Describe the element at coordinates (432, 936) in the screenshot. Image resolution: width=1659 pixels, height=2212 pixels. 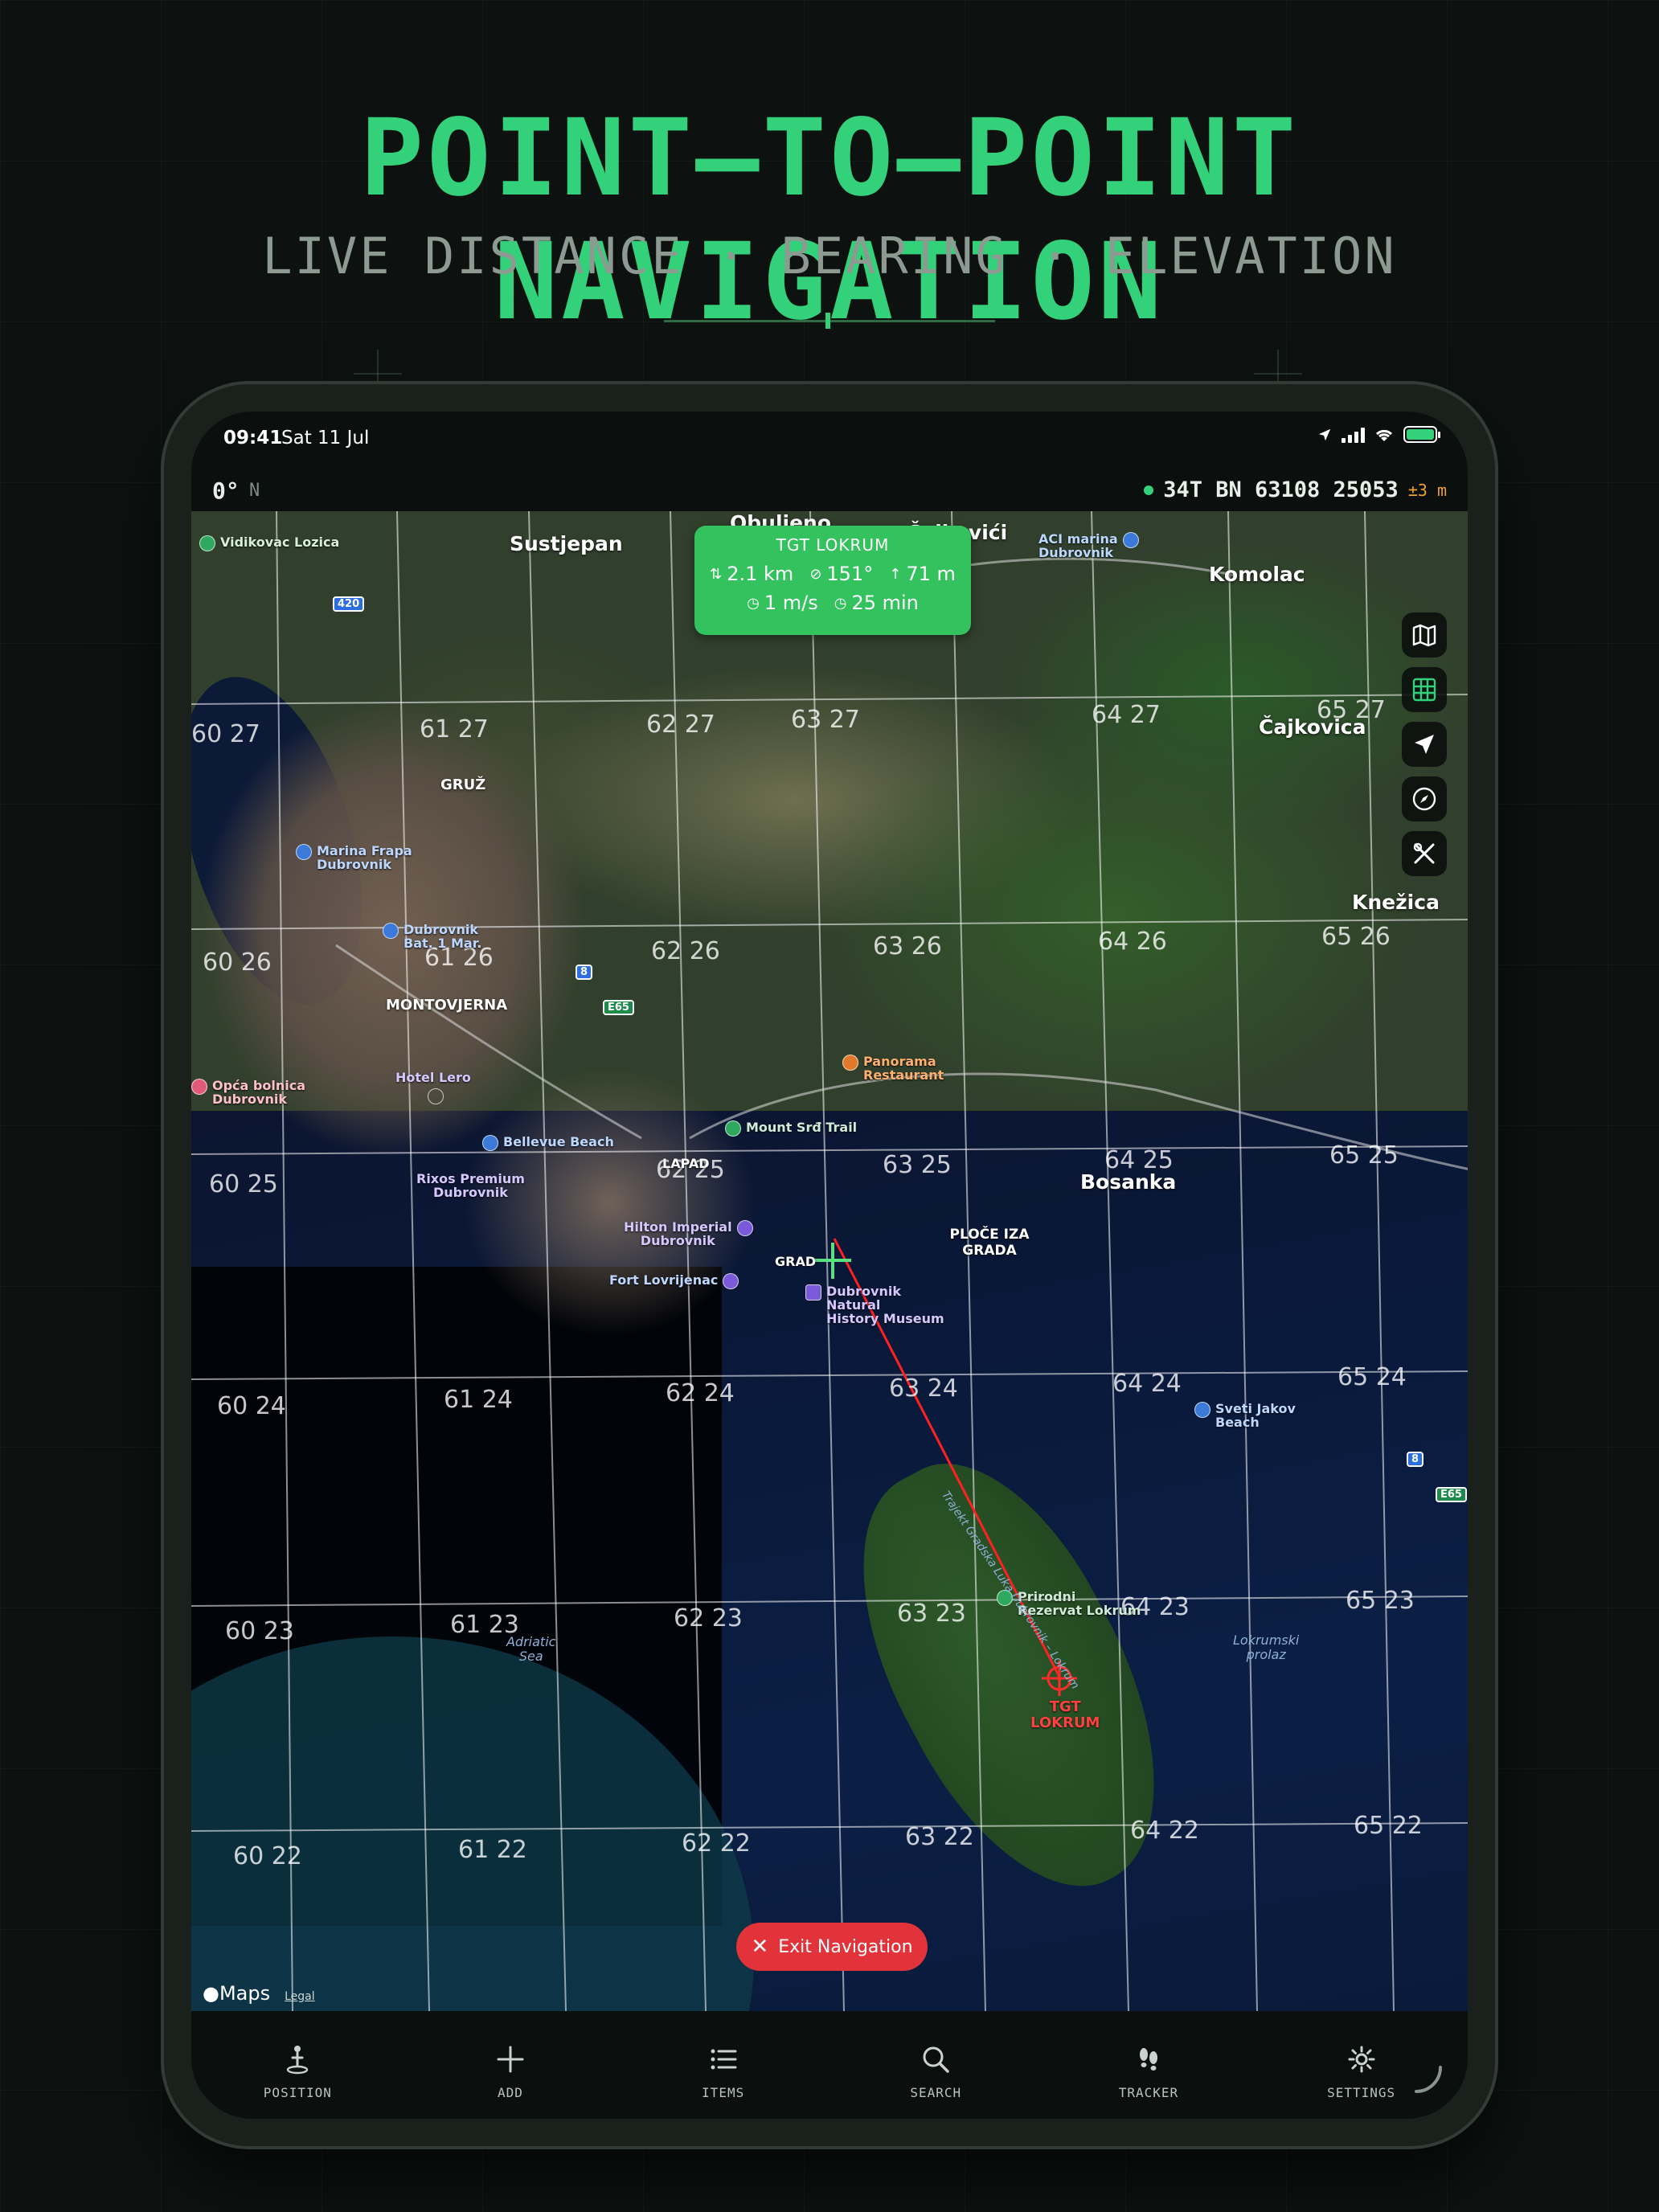
I see `poi-marker: Dubrovnik Bat. 1 Mar.` at that location.